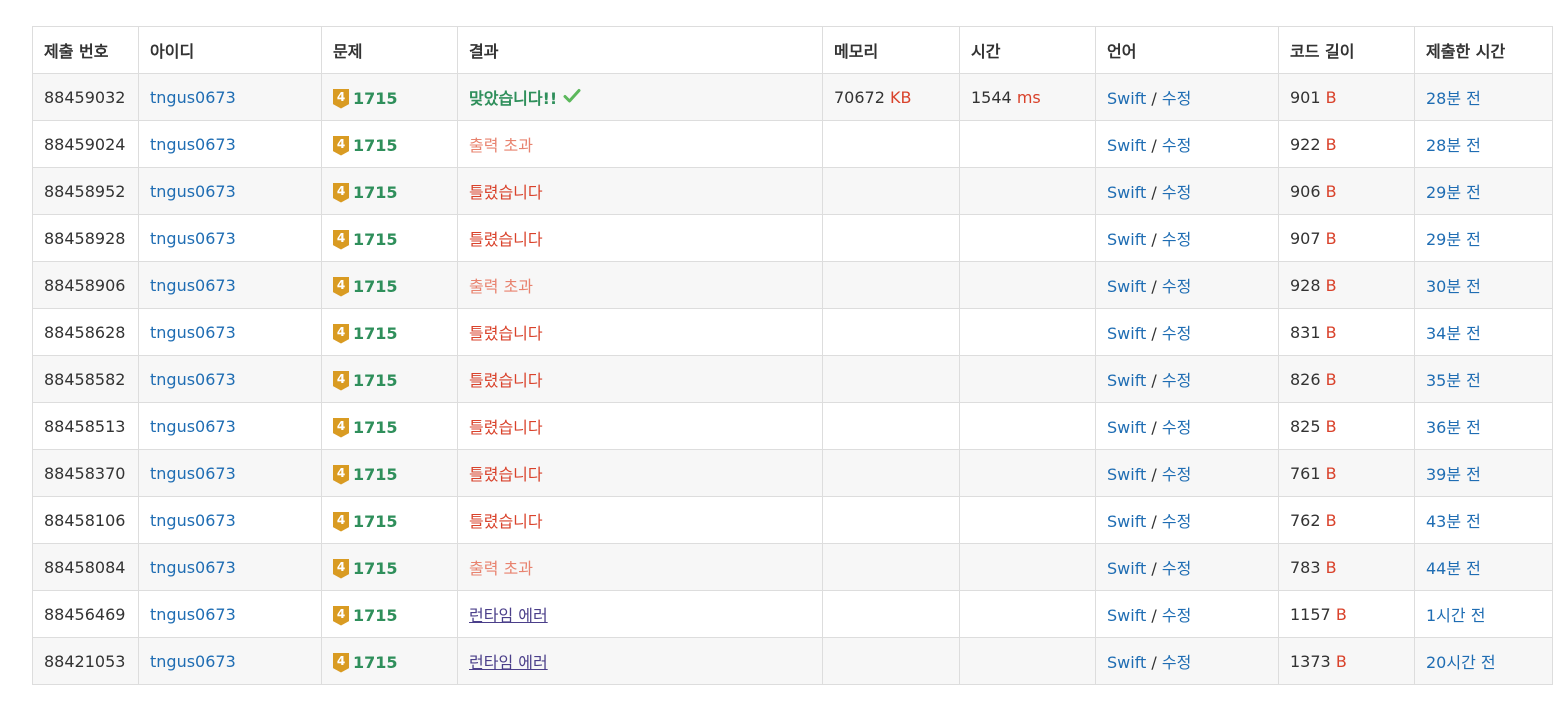 Image resolution: width=1562 pixels, height=704 pixels. I want to click on submitted-time-link: 39분 전, so click(1453, 474).